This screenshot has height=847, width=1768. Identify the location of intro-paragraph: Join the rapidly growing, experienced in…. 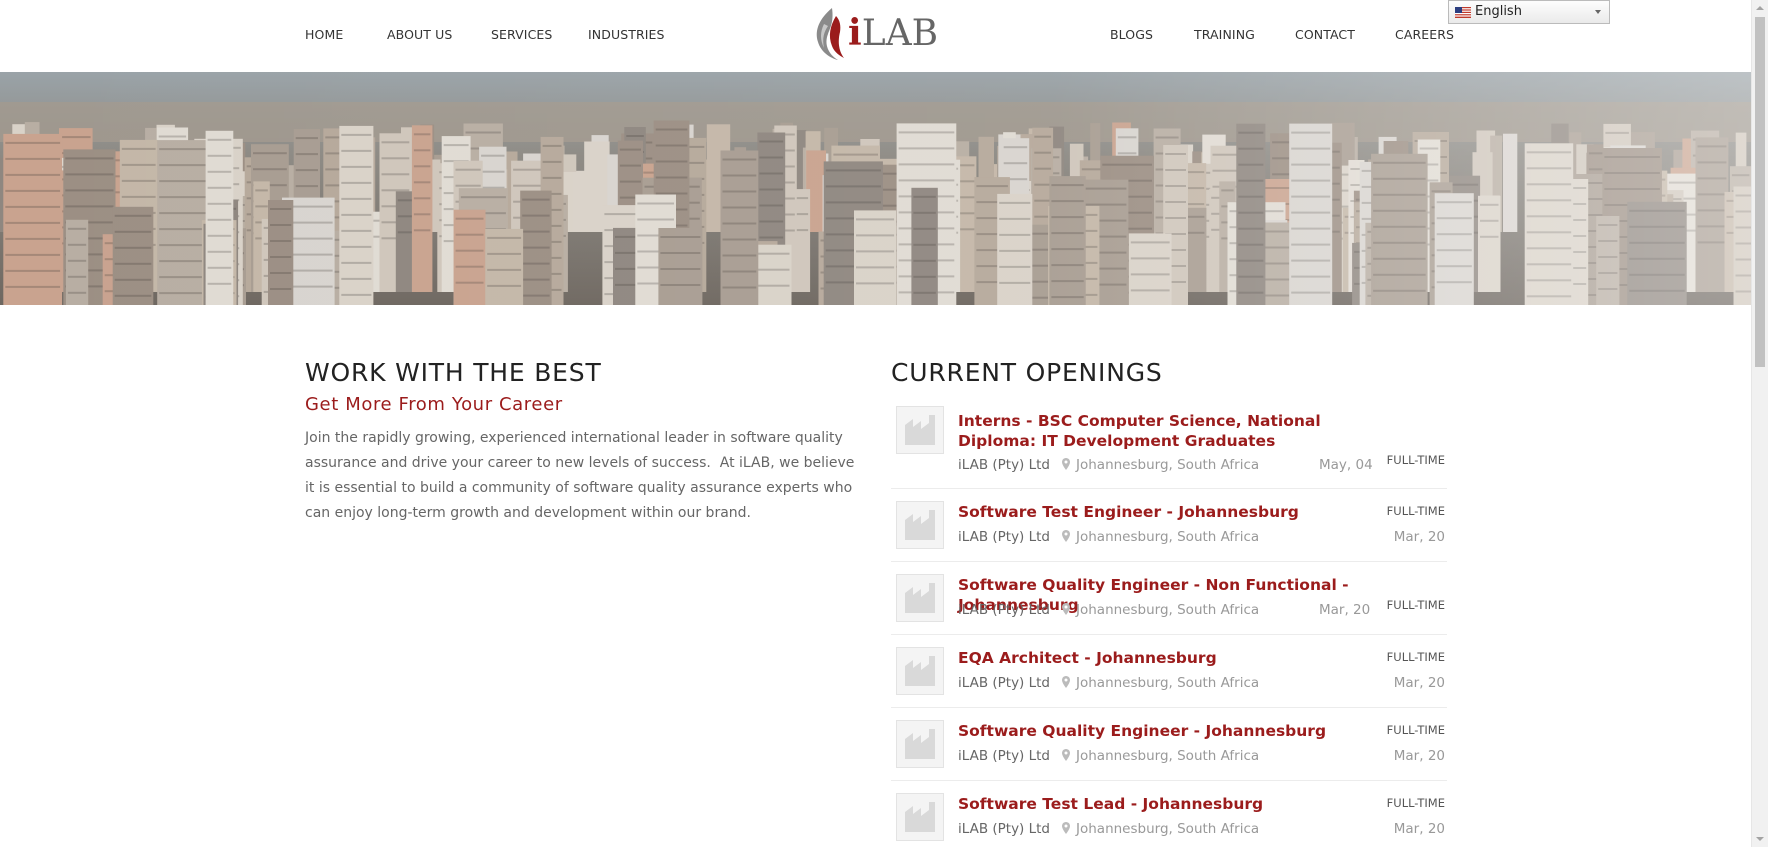
(582, 475).